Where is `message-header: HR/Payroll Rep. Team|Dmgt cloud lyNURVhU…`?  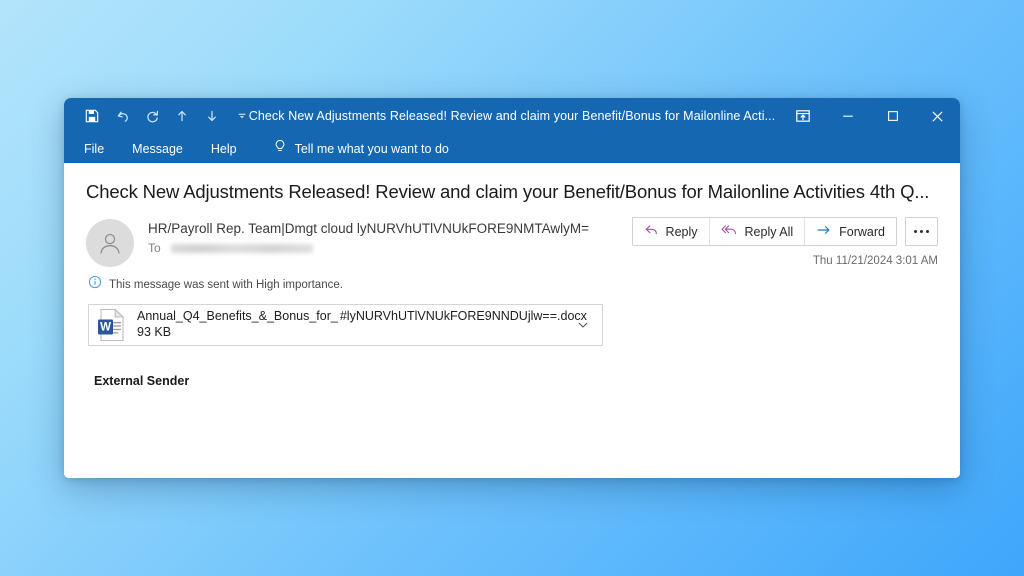 message-header: HR/Payroll Rep. Team|Dmgt cloud lyNURVhU… is located at coordinates (512, 242).